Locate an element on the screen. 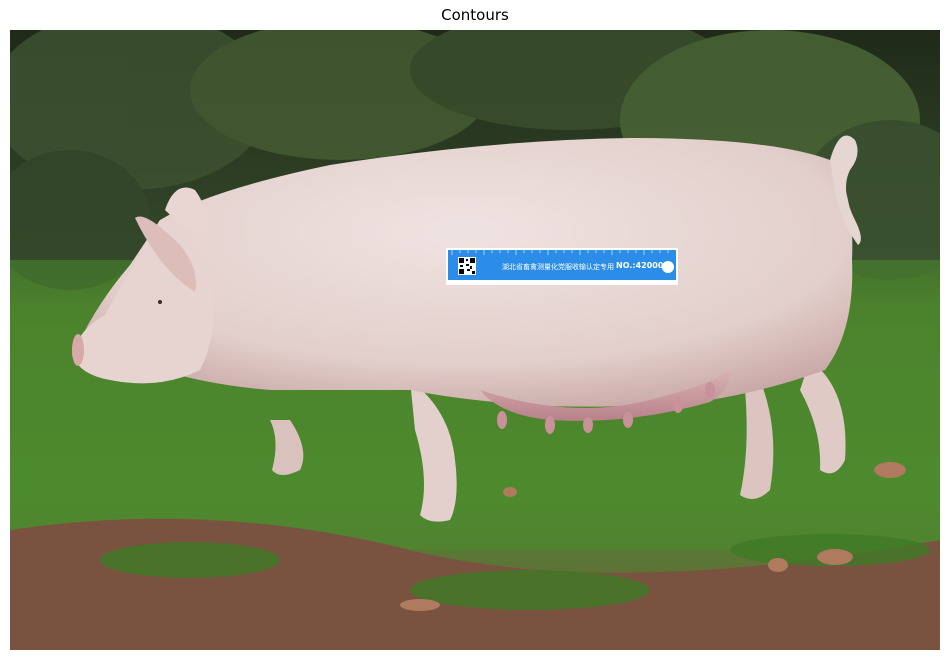 This screenshot has width=950, height=660. ruler-serial: NO.:420001 is located at coordinates (642, 265).